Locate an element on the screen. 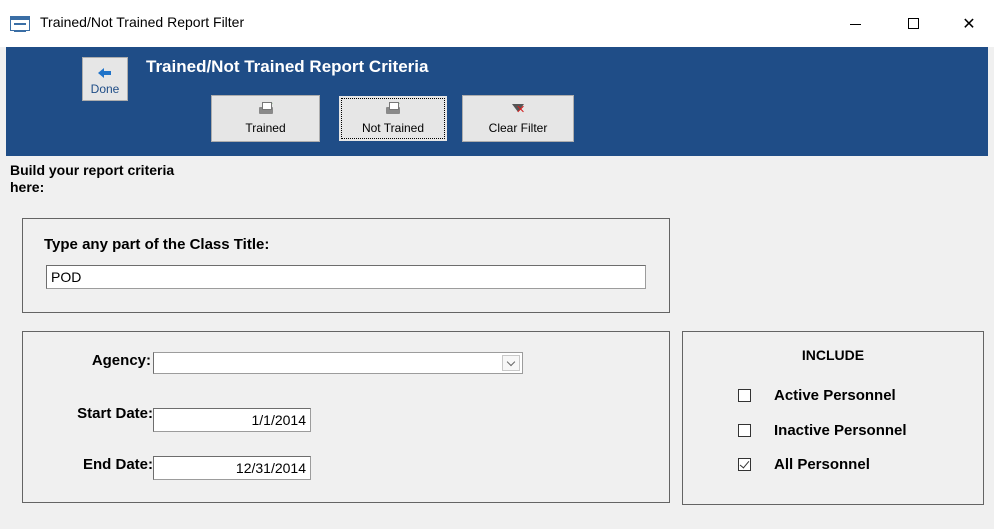 This screenshot has height=529, width=994. agency-dropdown-button is located at coordinates (511, 363).